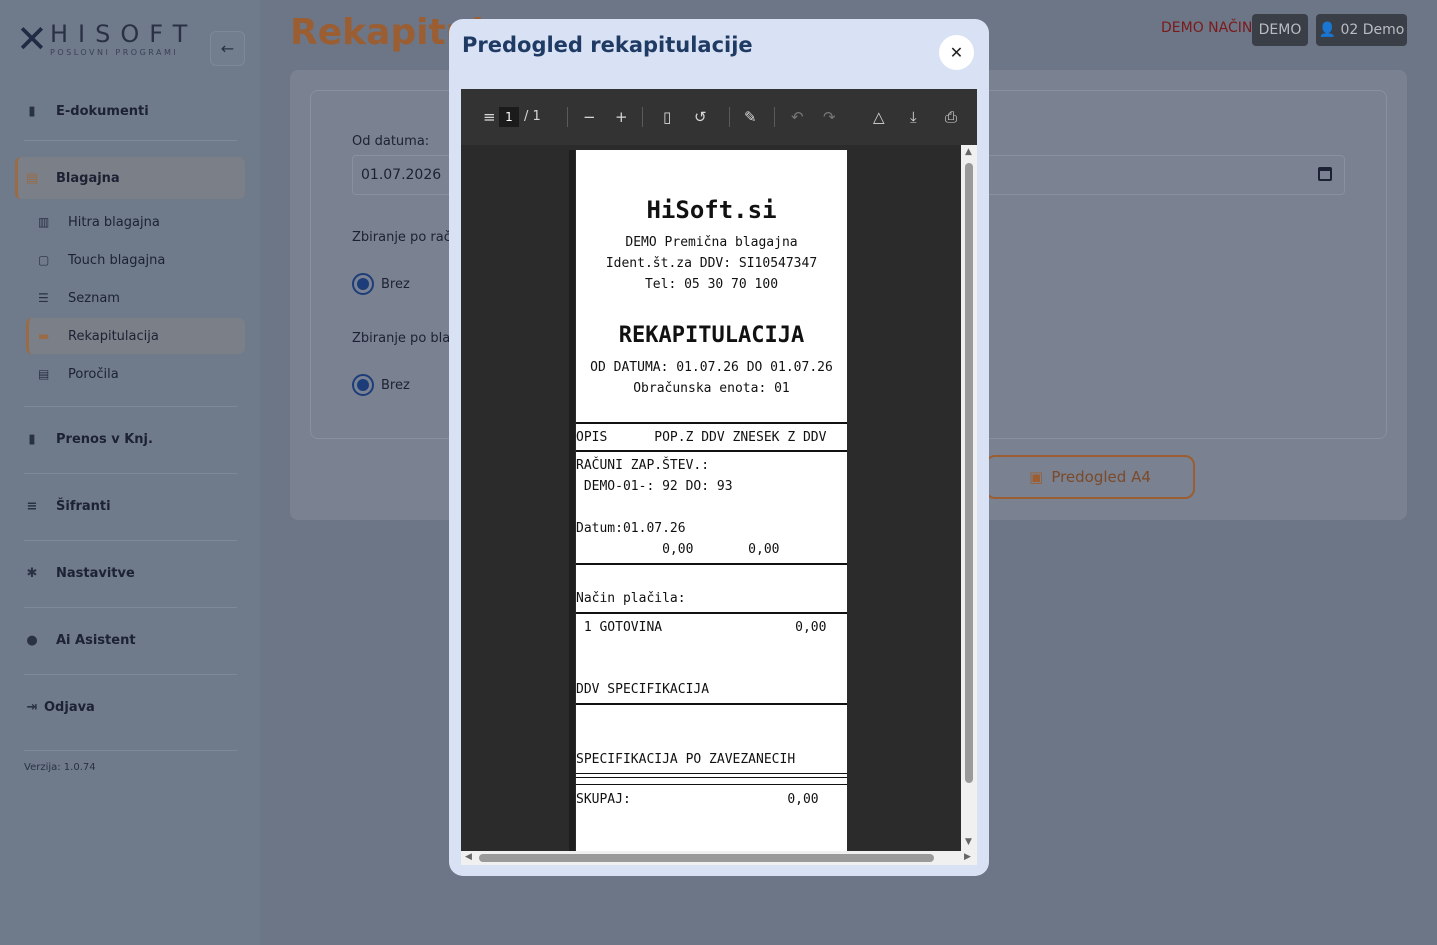 The width and height of the screenshot is (1437, 945). What do you see at coordinates (83, 506) in the screenshot?
I see `sidebar-item-label: Šifranti` at bounding box center [83, 506].